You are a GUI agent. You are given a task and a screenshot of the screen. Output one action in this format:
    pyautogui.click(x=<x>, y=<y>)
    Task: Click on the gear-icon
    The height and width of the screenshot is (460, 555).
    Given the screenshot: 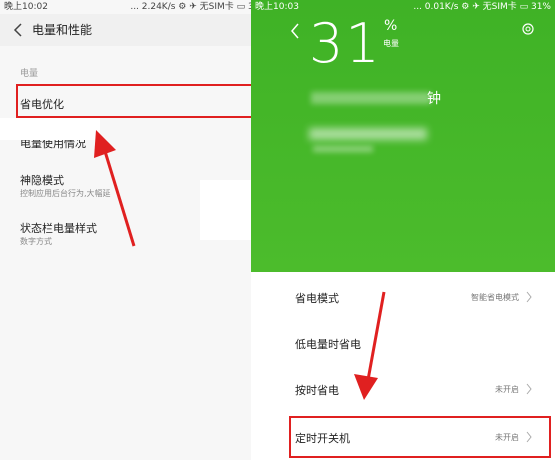 What is the action you would take?
    pyautogui.click(x=528, y=29)
    